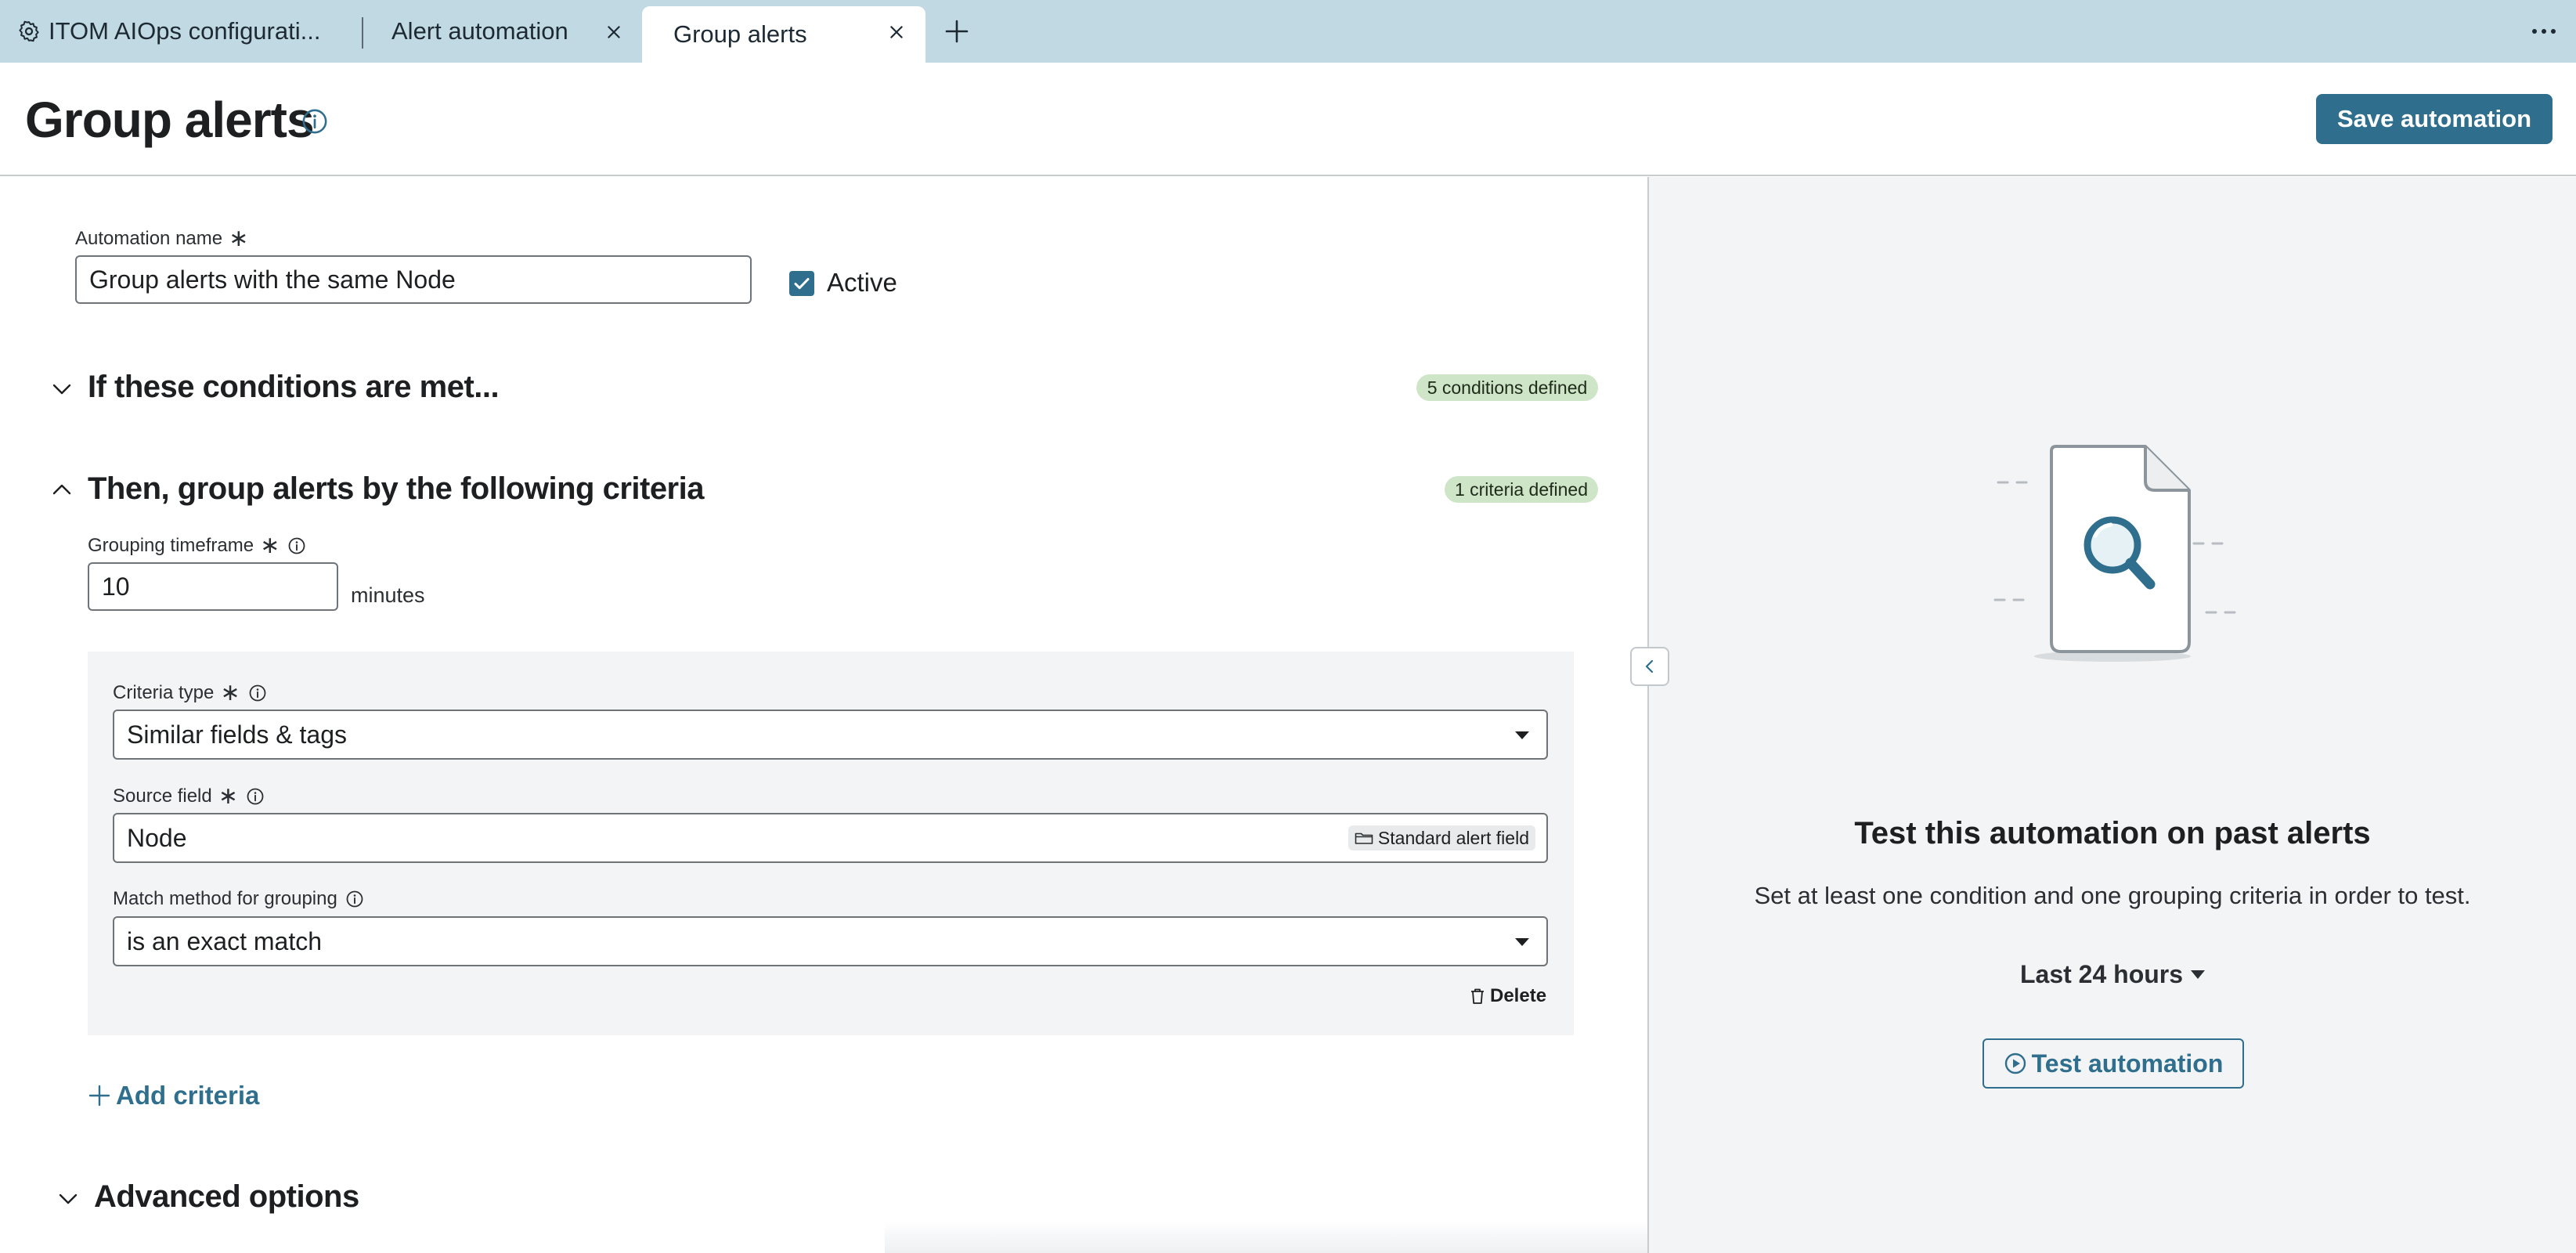  What do you see at coordinates (1518, 995) in the screenshot?
I see `delete-label: Delete` at bounding box center [1518, 995].